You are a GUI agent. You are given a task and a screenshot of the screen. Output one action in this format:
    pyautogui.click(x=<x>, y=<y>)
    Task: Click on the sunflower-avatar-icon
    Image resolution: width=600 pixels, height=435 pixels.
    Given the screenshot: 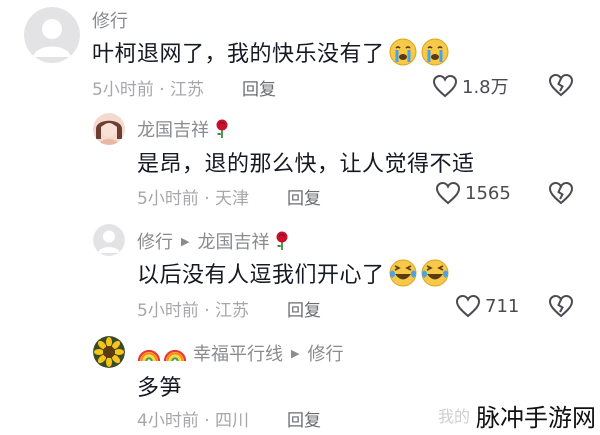 What is the action you would take?
    pyautogui.click(x=109, y=352)
    